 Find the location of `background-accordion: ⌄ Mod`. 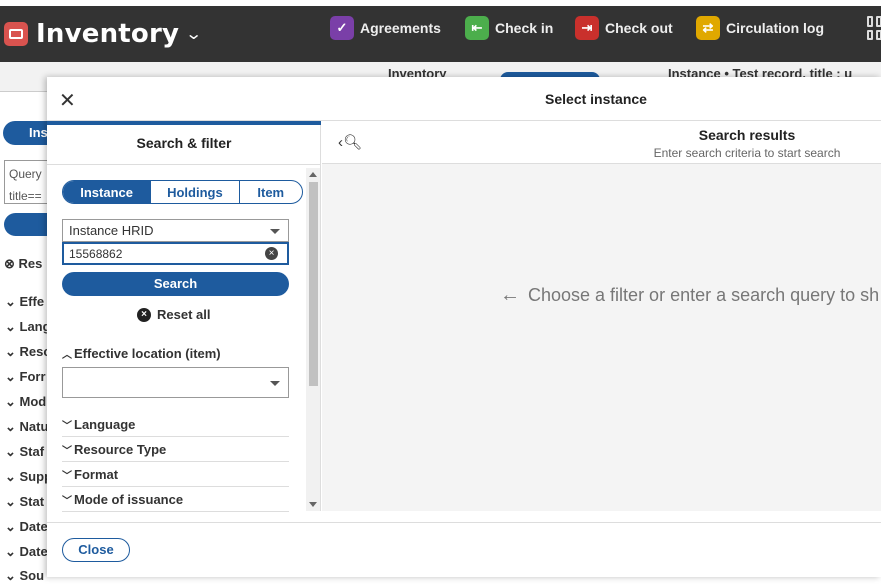

background-accordion: ⌄ Mod is located at coordinates (25, 402).